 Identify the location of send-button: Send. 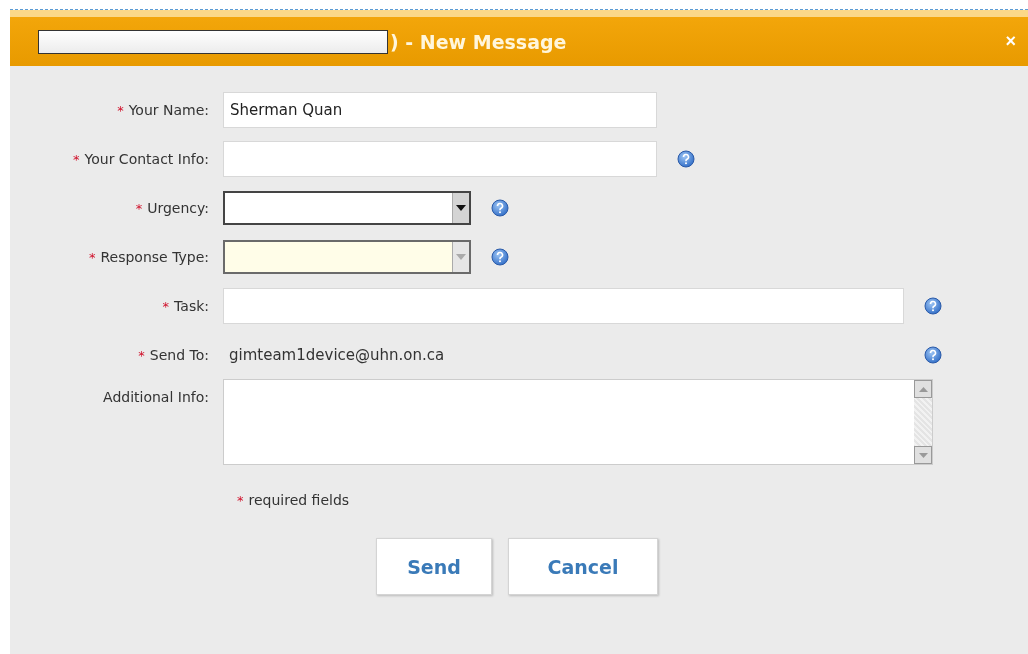
(434, 566).